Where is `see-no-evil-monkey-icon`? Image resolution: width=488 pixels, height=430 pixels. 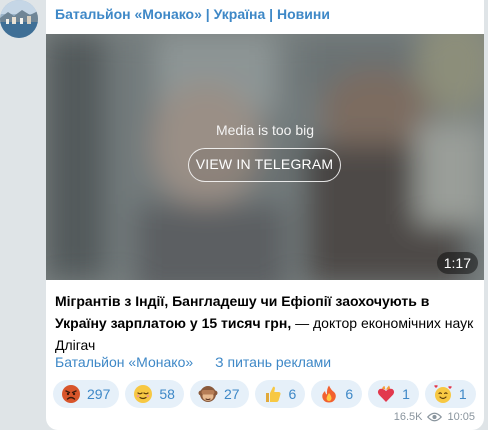
see-no-evil-monkey-icon is located at coordinates (208, 394).